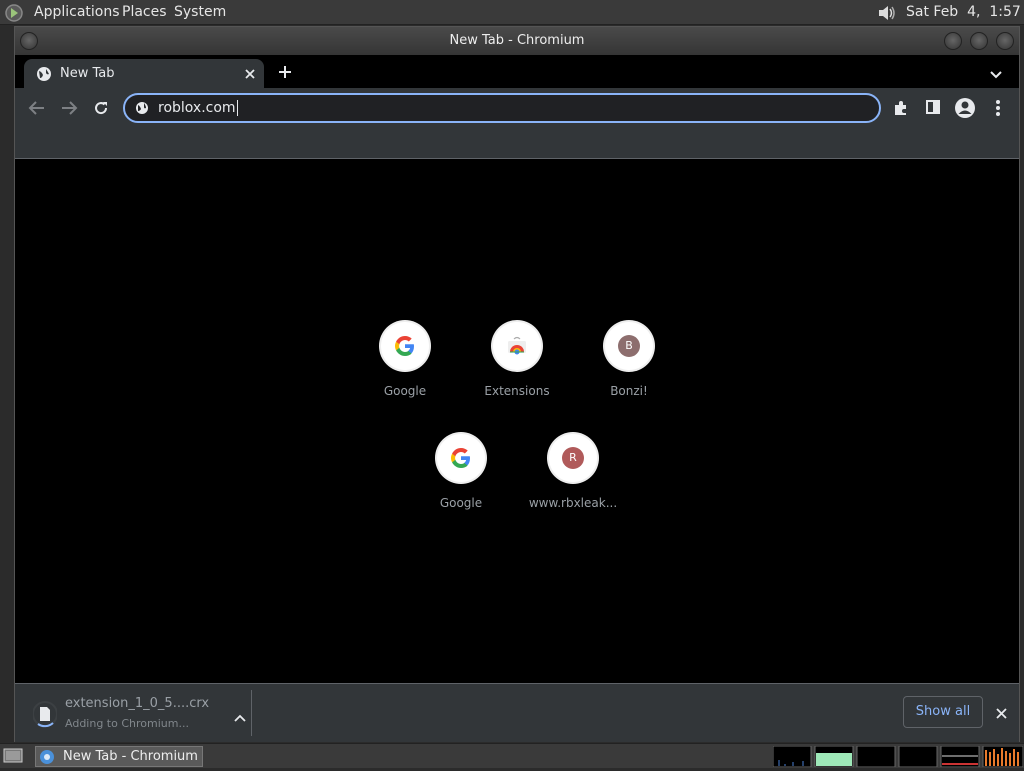 This screenshot has width=1024, height=771. I want to click on window-title: New Tab - Chromium, so click(517, 40).